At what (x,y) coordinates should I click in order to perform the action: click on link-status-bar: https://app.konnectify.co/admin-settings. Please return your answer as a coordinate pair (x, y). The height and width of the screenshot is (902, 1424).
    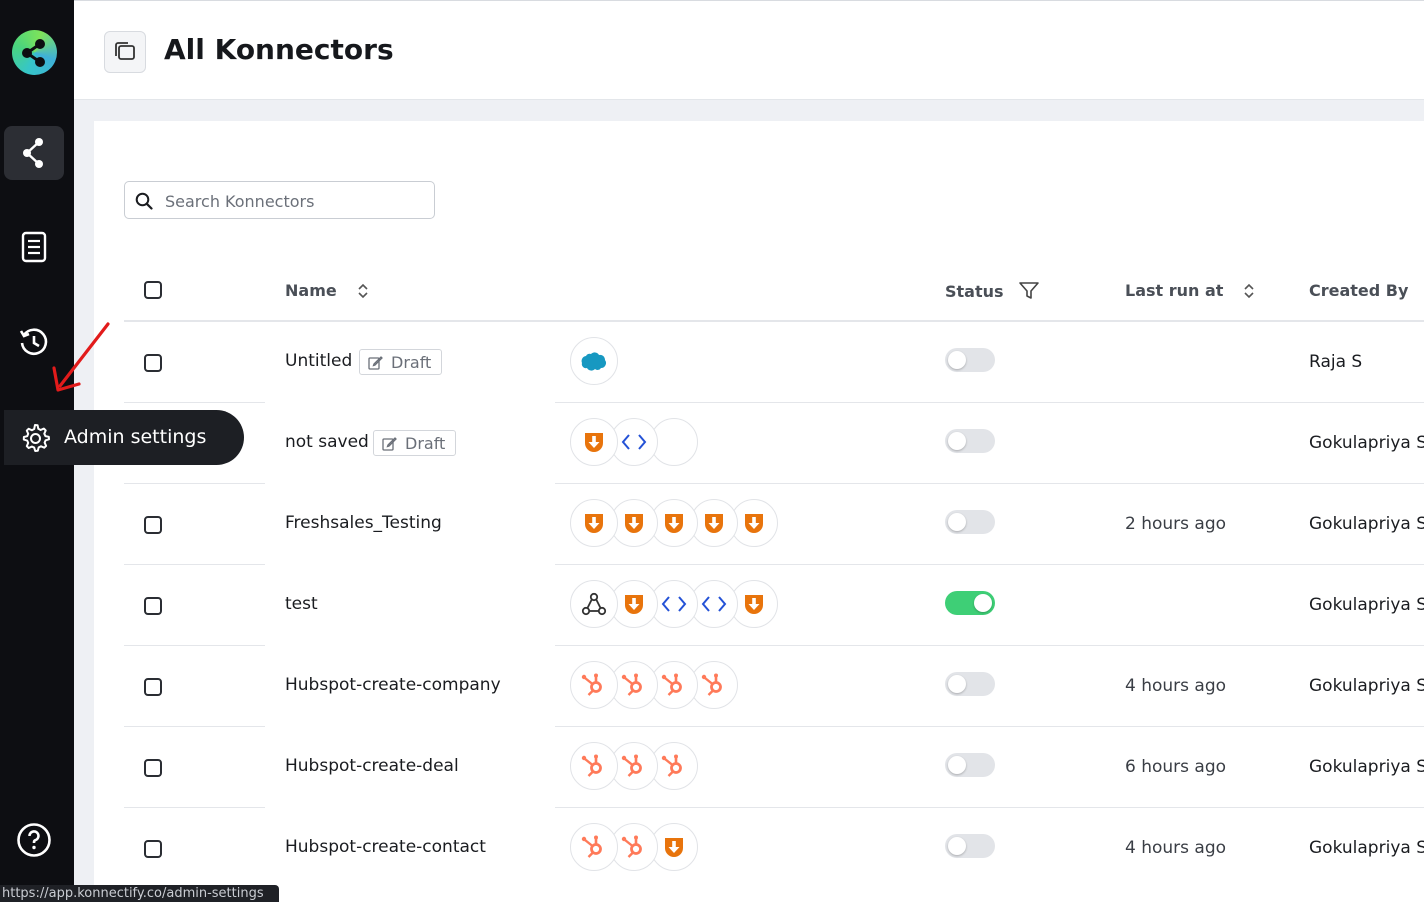
    Looking at the image, I should click on (139, 893).